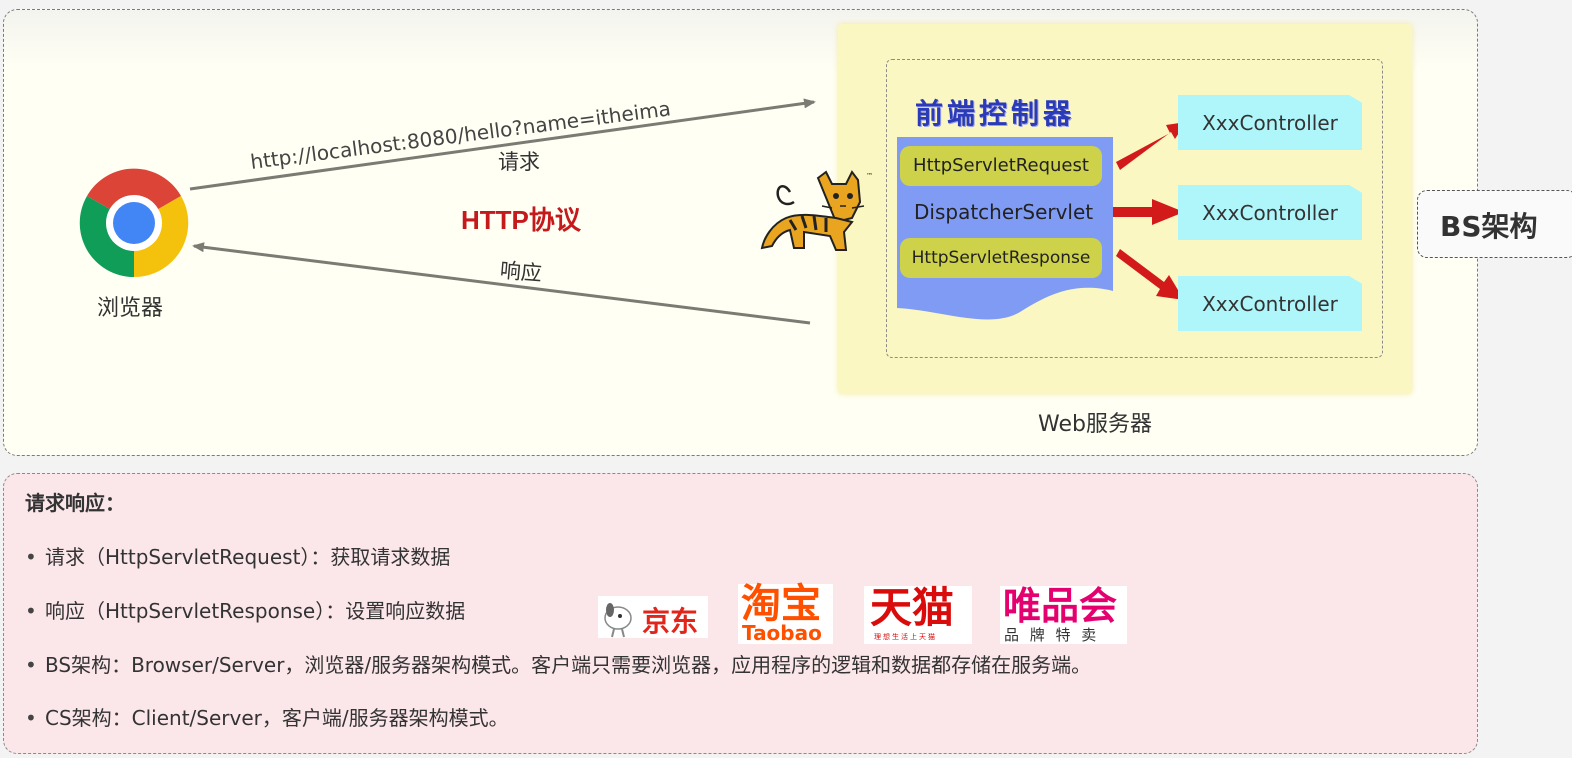 This screenshot has width=1572, height=758. I want to click on tomcat-icon: ™, so click(816, 210).